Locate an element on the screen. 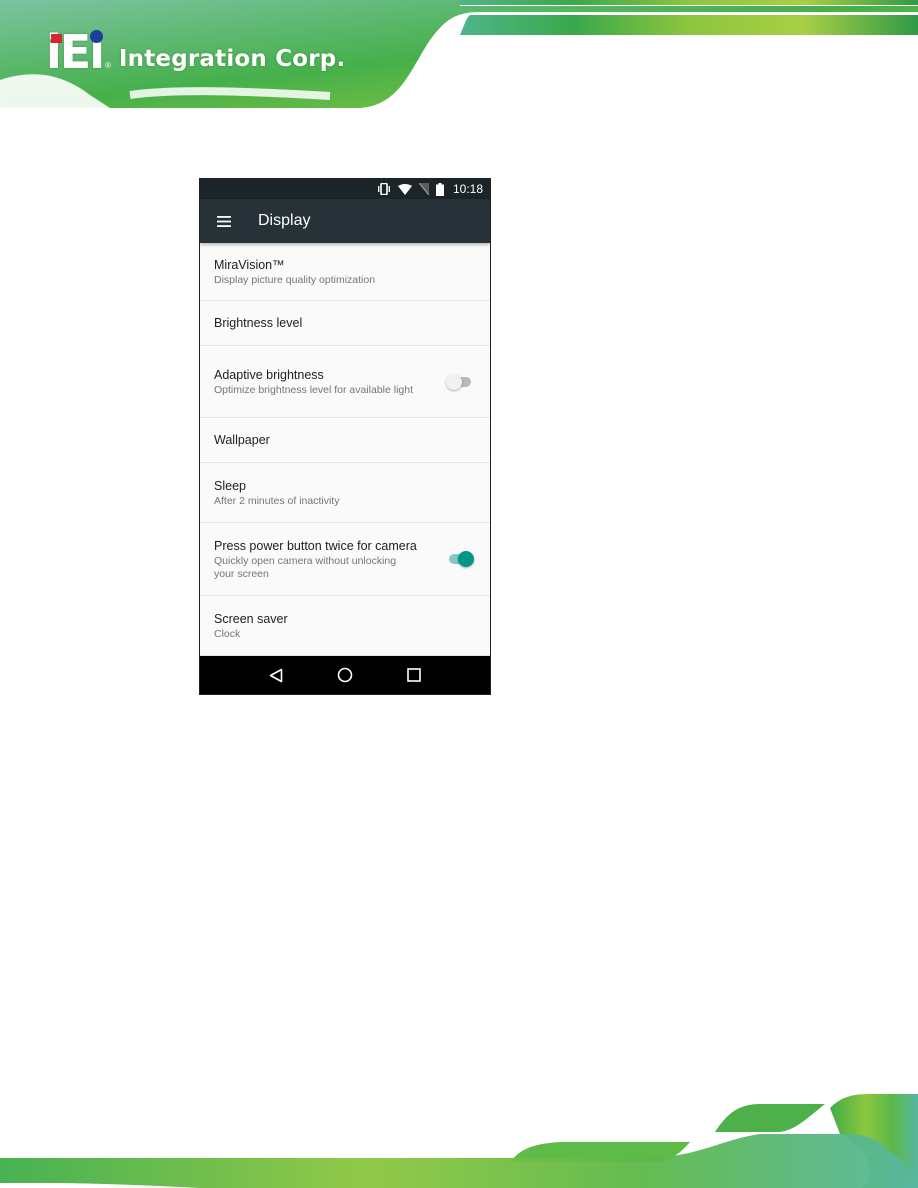 The width and height of the screenshot is (918, 1188). footer-banner is located at coordinates (459, 1141).